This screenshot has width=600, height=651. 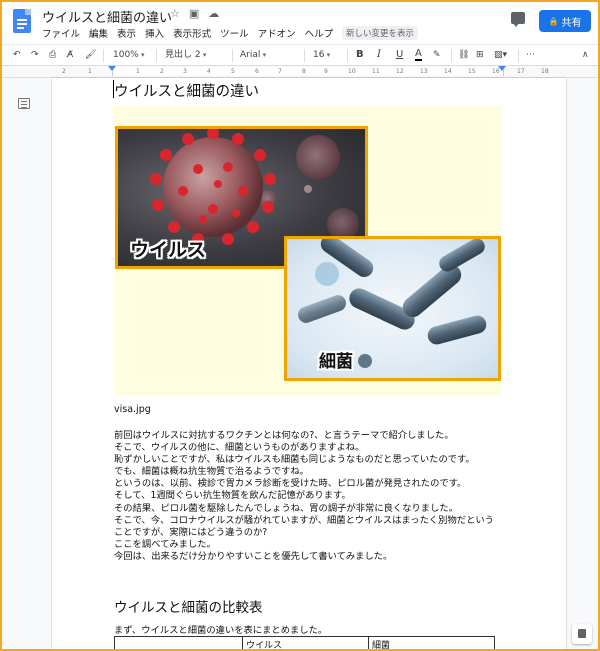 What do you see at coordinates (480, 55) in the screenshot?
I see `add-comment-icon: ⊞` at bounding box center [480, 55].